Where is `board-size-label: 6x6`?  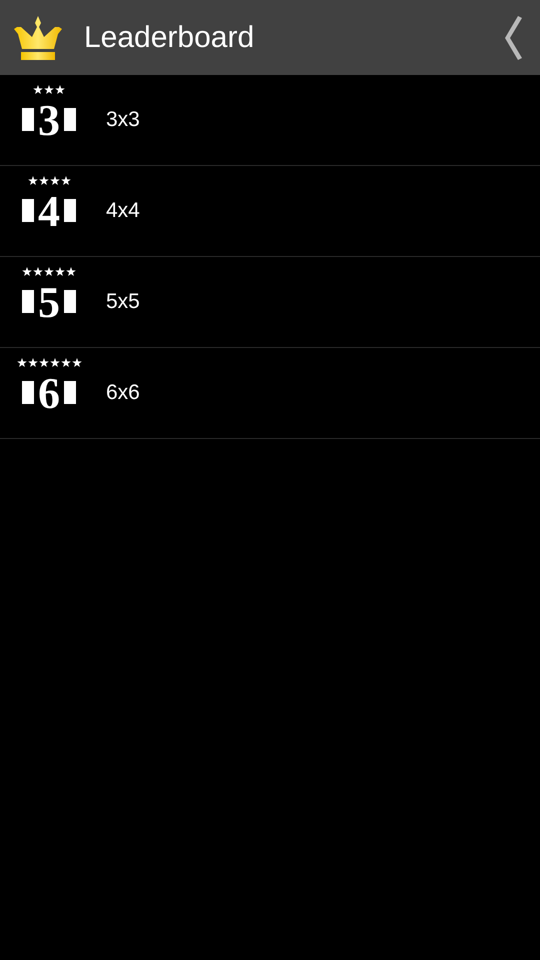 board-size-label: 6x6 is located at coordinates (123, 393).